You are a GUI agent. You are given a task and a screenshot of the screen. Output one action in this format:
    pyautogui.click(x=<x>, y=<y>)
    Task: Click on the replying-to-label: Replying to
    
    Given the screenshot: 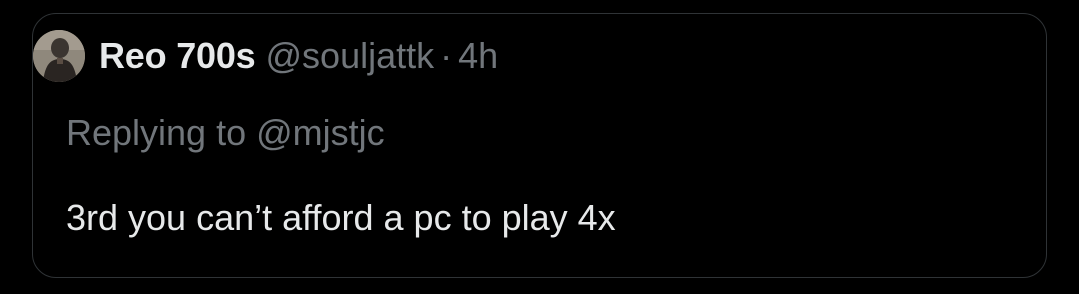 What is the action you would take?
    pyautogui.click(x=156, y=132)
    